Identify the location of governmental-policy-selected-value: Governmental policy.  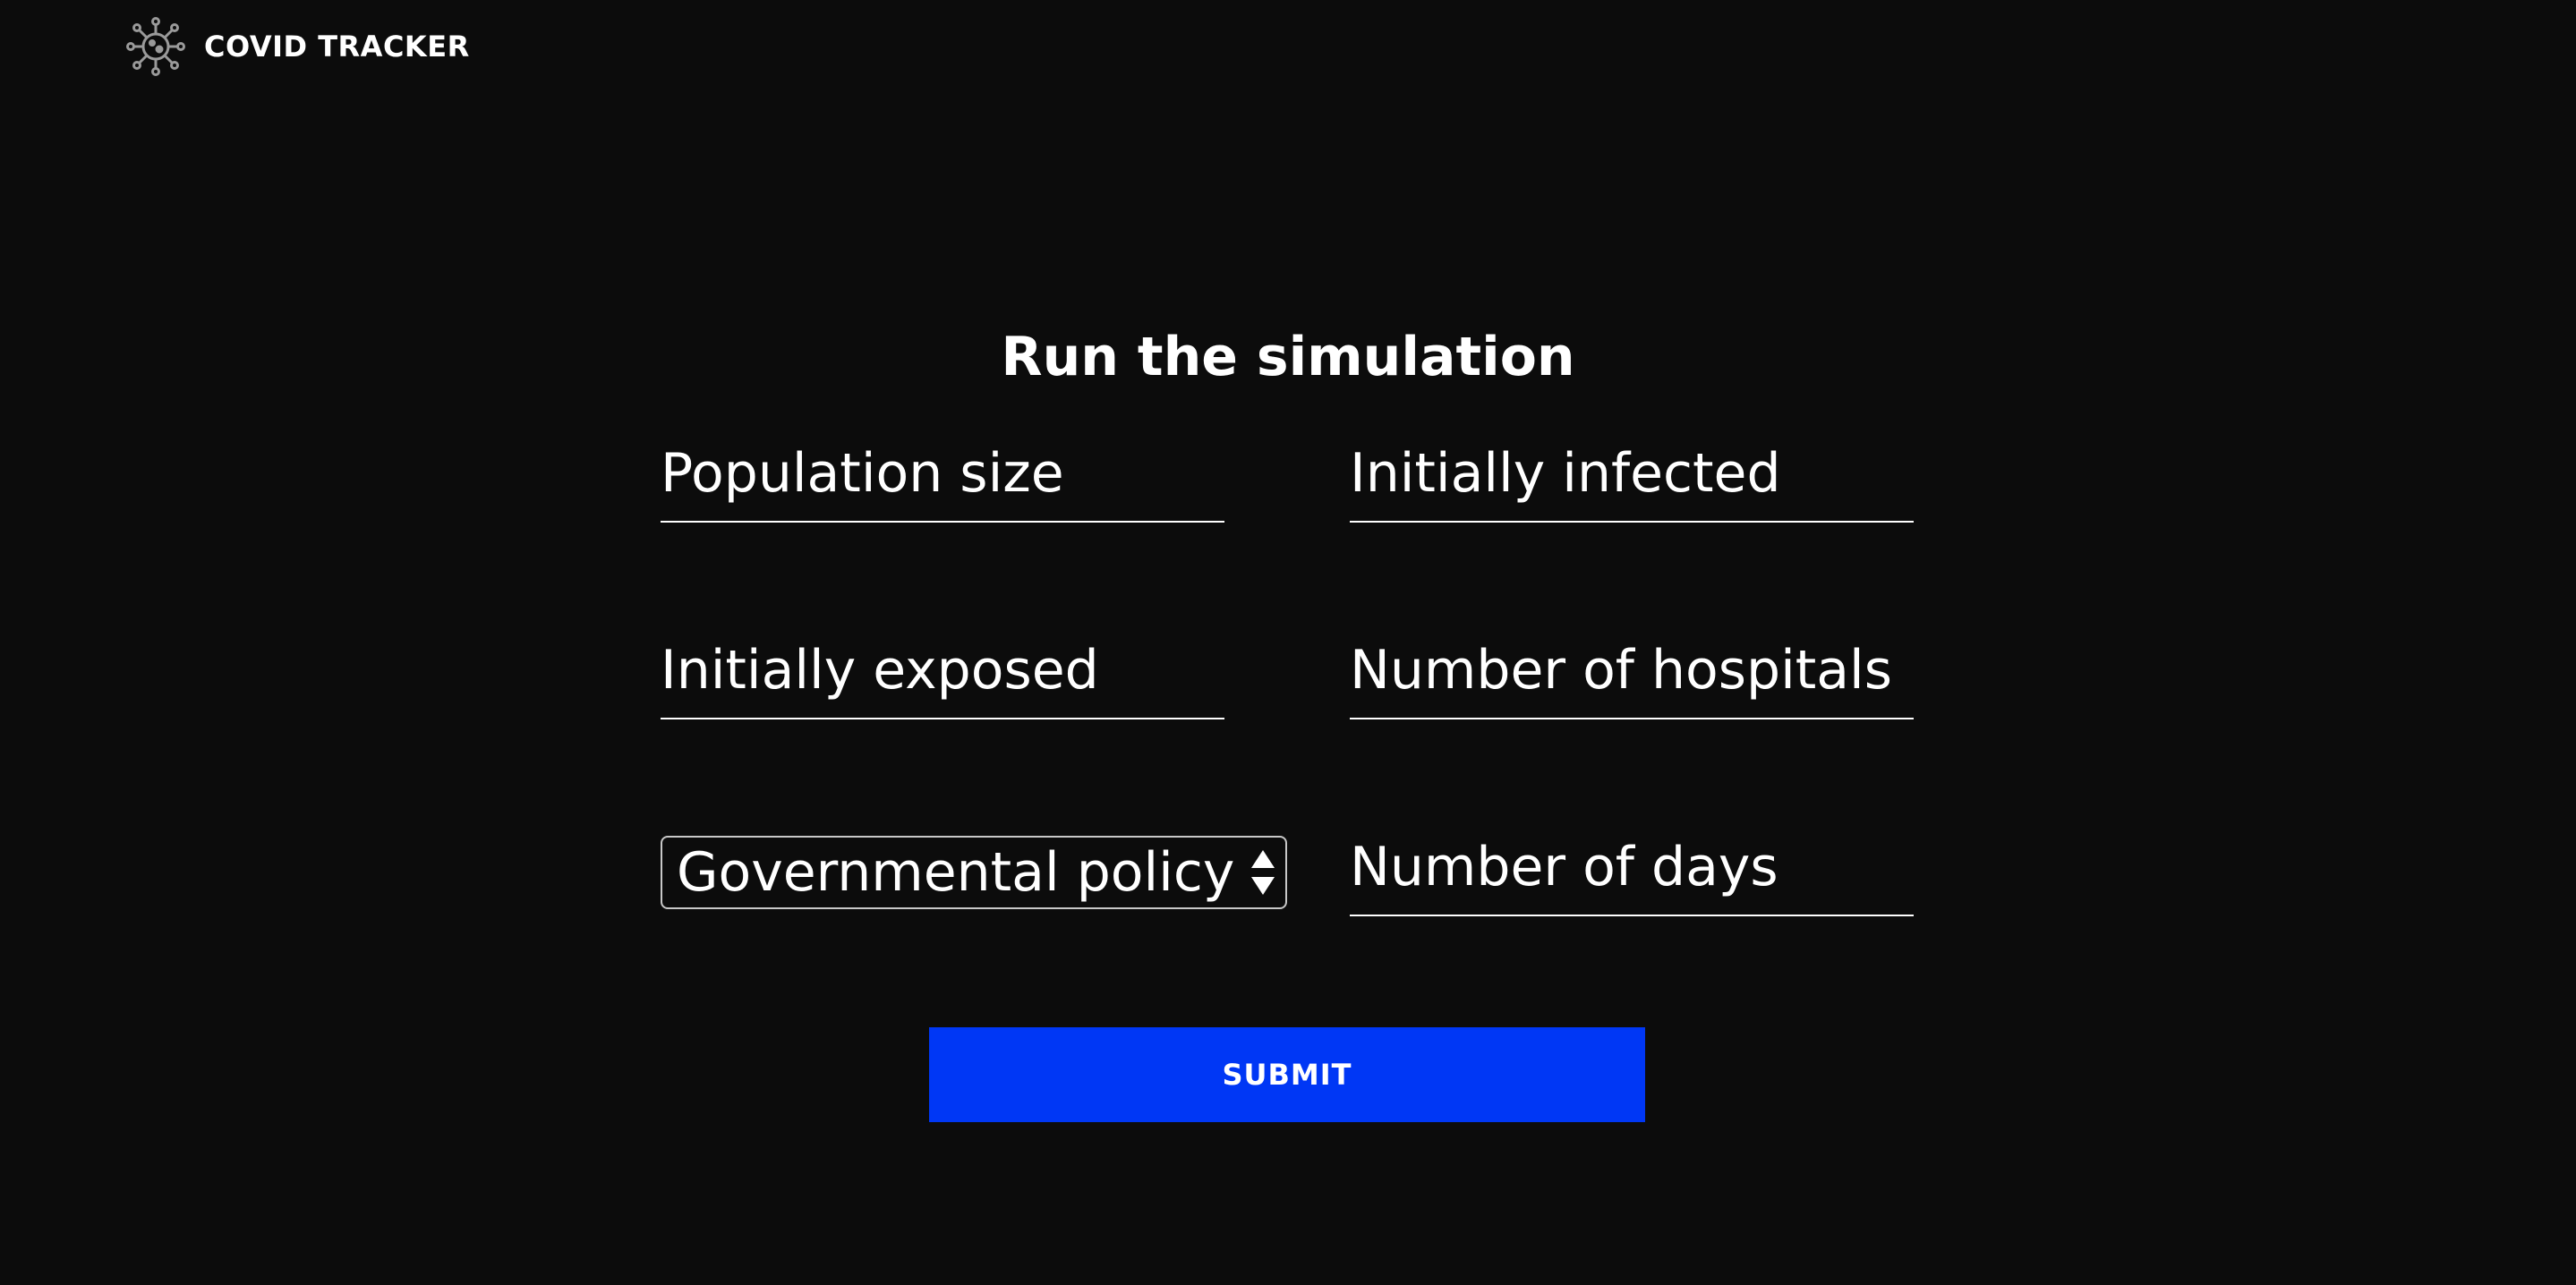
(956, 872).